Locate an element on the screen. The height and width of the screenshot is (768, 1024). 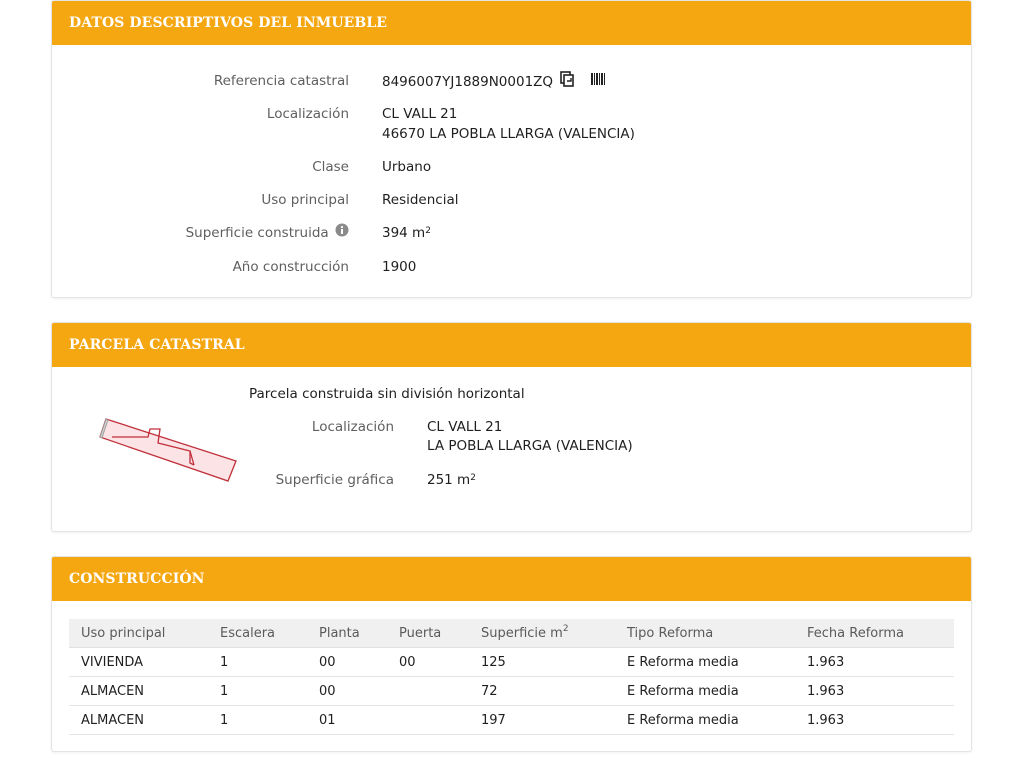
cell-planta: 01 is located at coordinates (347, 720).